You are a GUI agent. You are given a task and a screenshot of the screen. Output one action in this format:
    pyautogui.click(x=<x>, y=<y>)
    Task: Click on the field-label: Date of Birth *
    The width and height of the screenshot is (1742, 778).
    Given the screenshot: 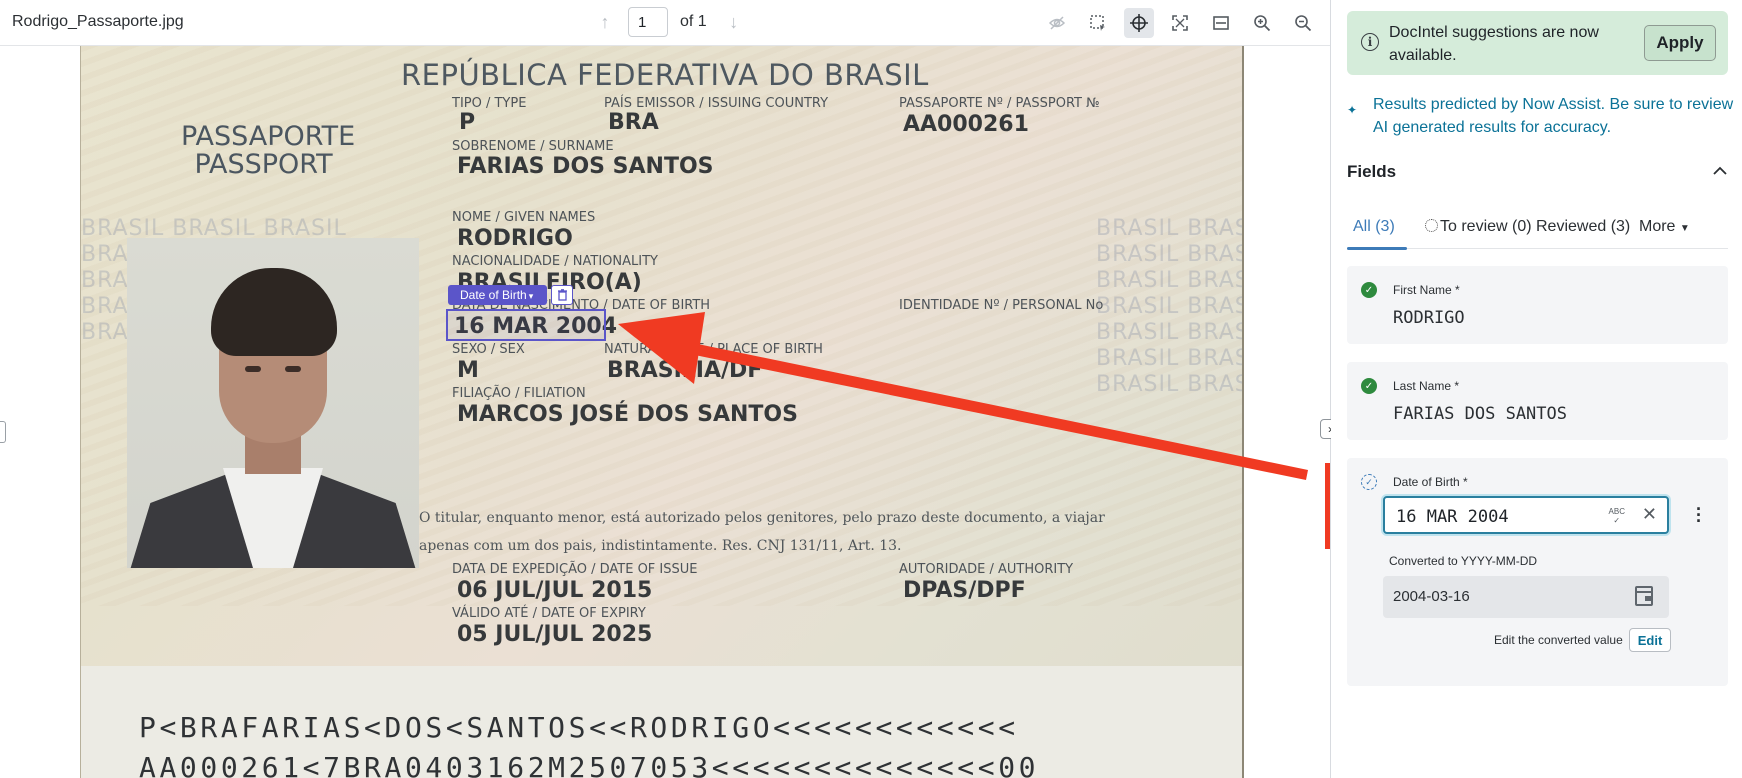 What is the action you would take?
    pyautogui.click(x=1430, y=482)
    